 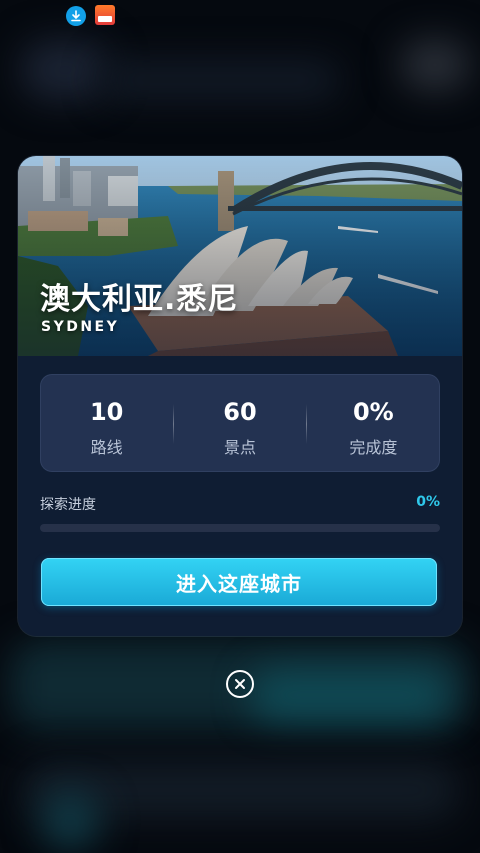 I want to click on progress-label: 探索进度, so click(x=68, y=505).